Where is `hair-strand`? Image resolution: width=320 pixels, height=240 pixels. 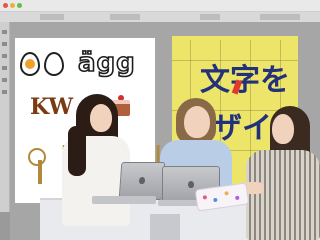
hair-strand is located at coordinates (77, 151).